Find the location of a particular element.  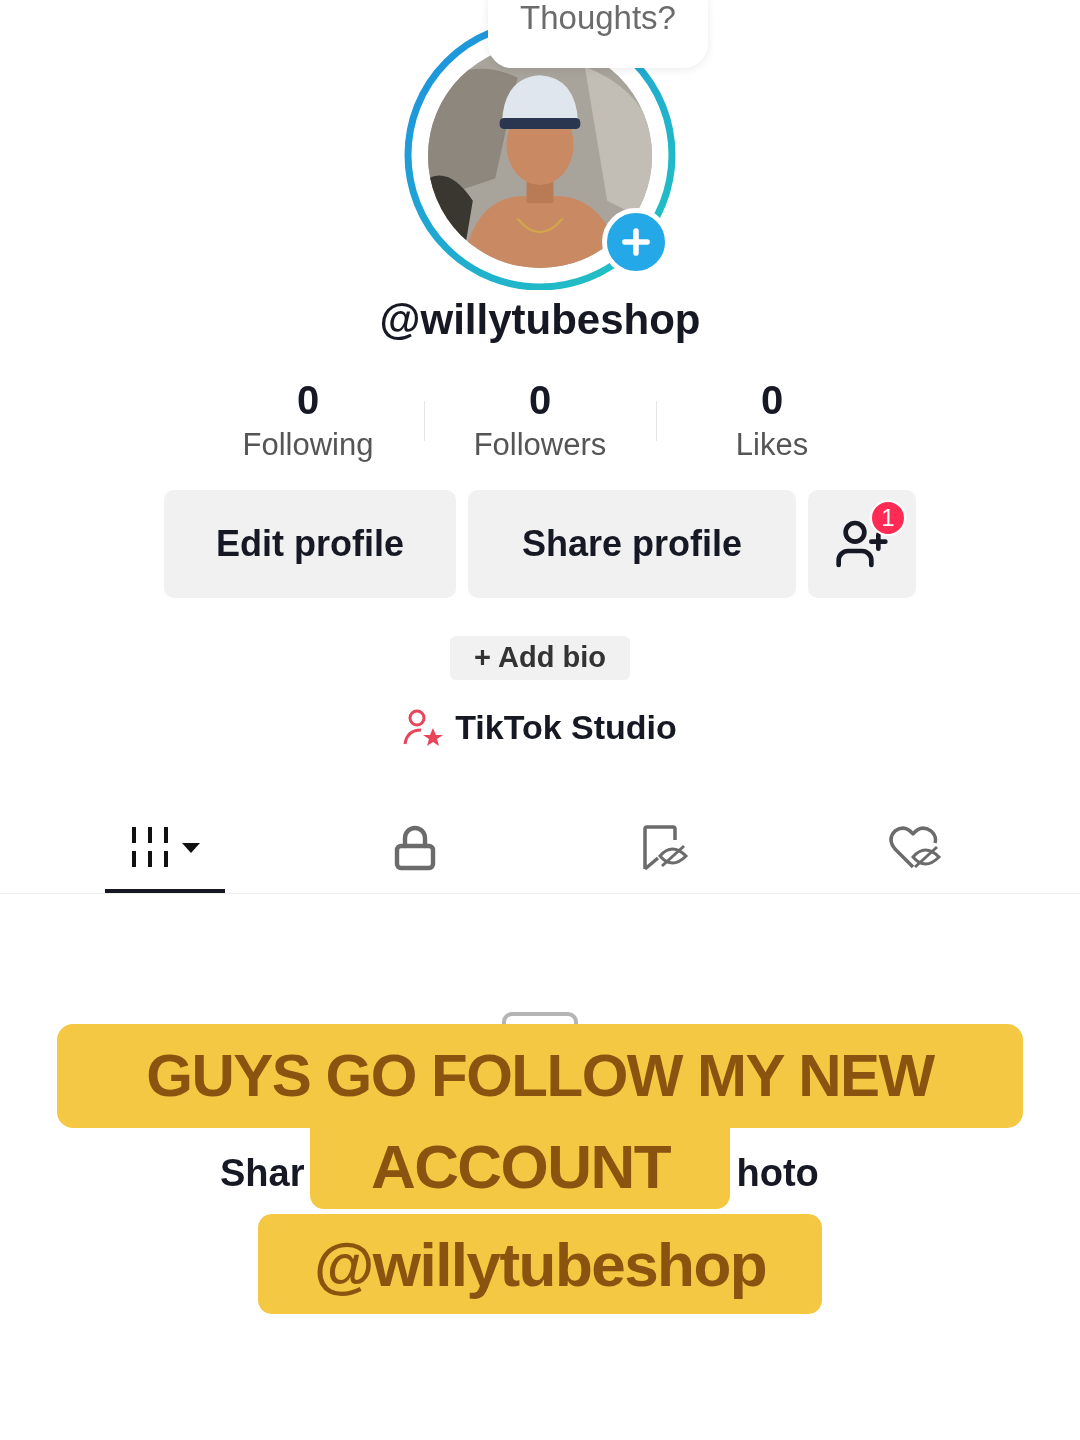

username: @willytubeshop is located at coordinates (540, 320).